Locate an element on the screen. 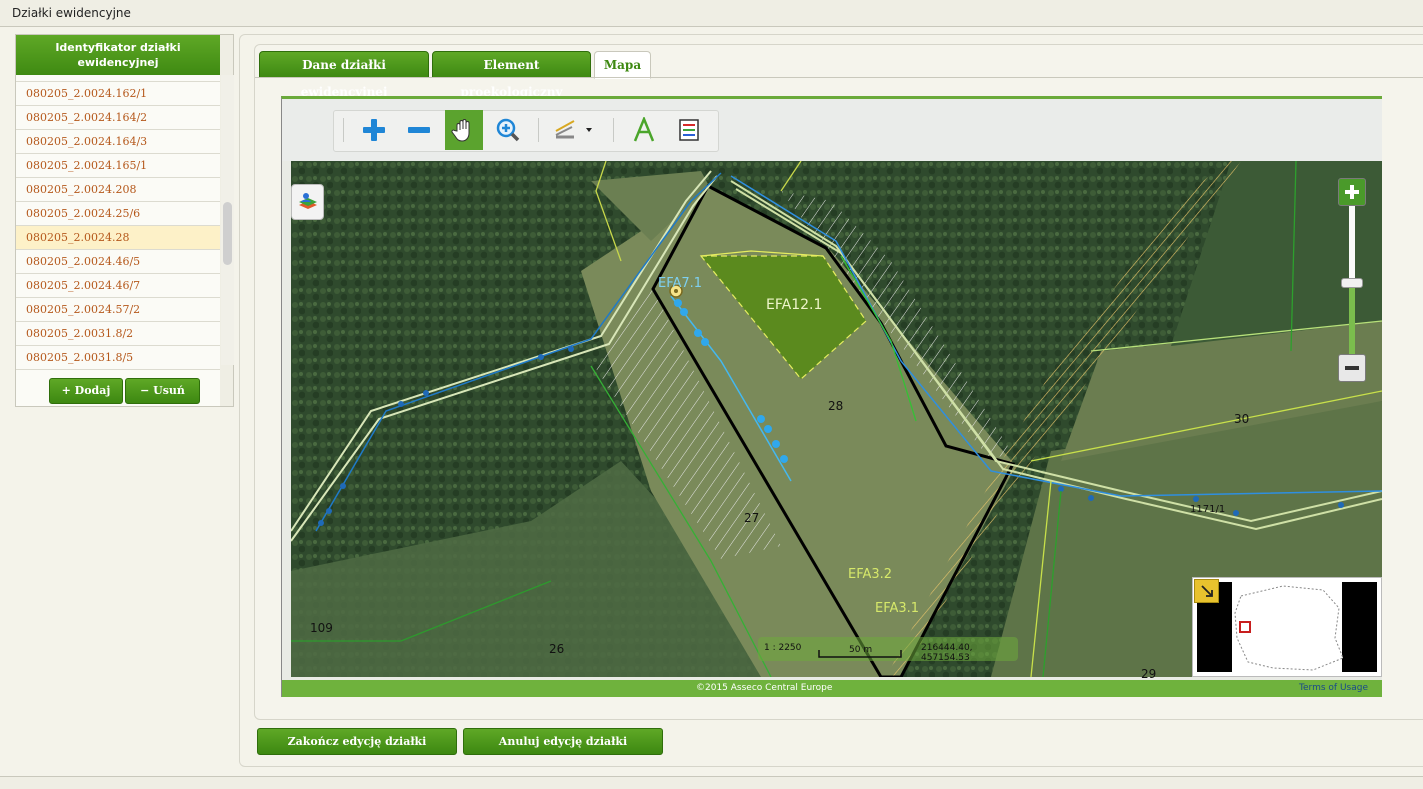 Image resolution: width=1423 pixels, height=789 pixels. zoom-slider-handle is located at coordinates (1352, 283).